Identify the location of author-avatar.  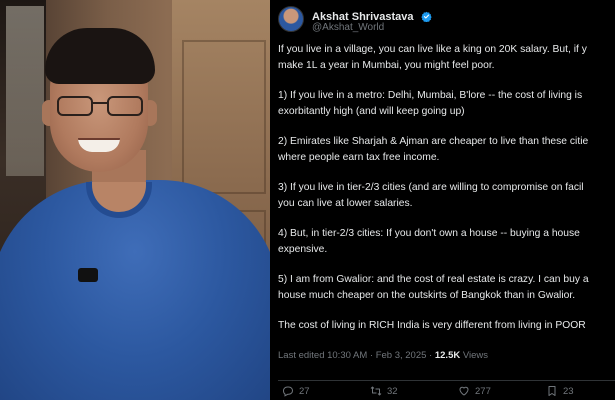
(291, 19).